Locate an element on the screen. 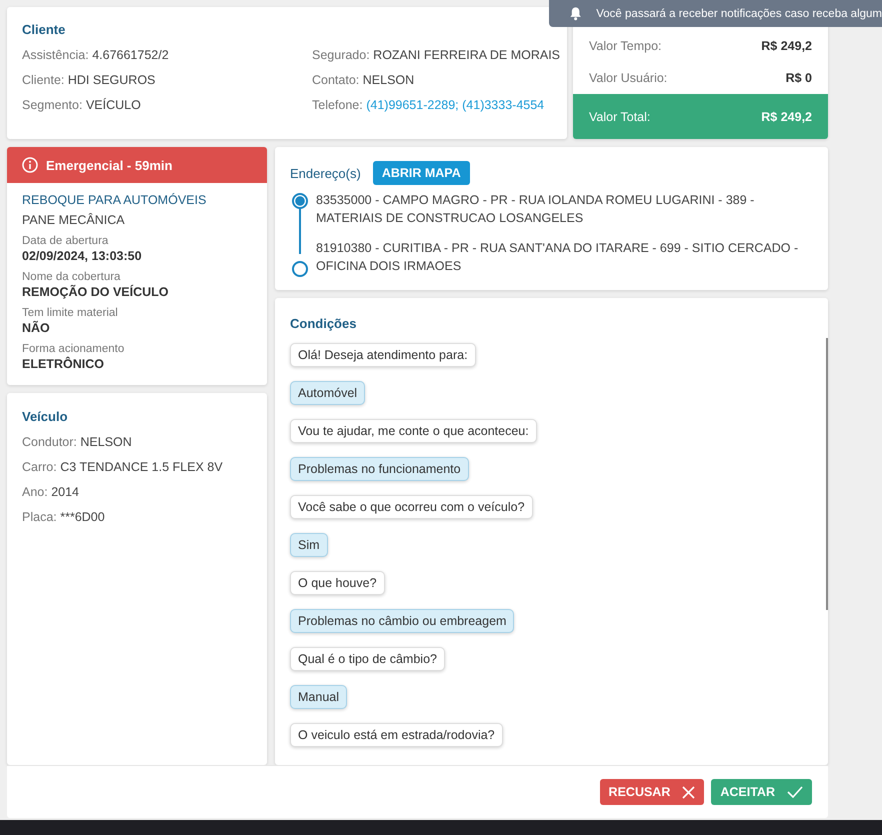  open-map-button: ABRIR MAPA is located at coordinates (421, 173).